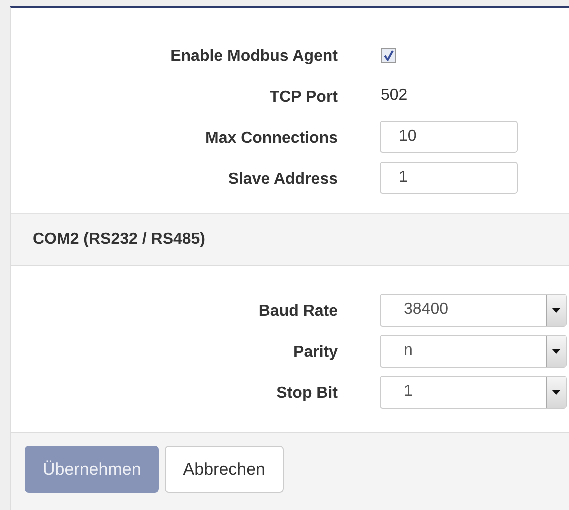 Image resolution: width=569 pixels, height=510 pixels. I want to click on cancel-button: Abbrechen, so click(224, 469).